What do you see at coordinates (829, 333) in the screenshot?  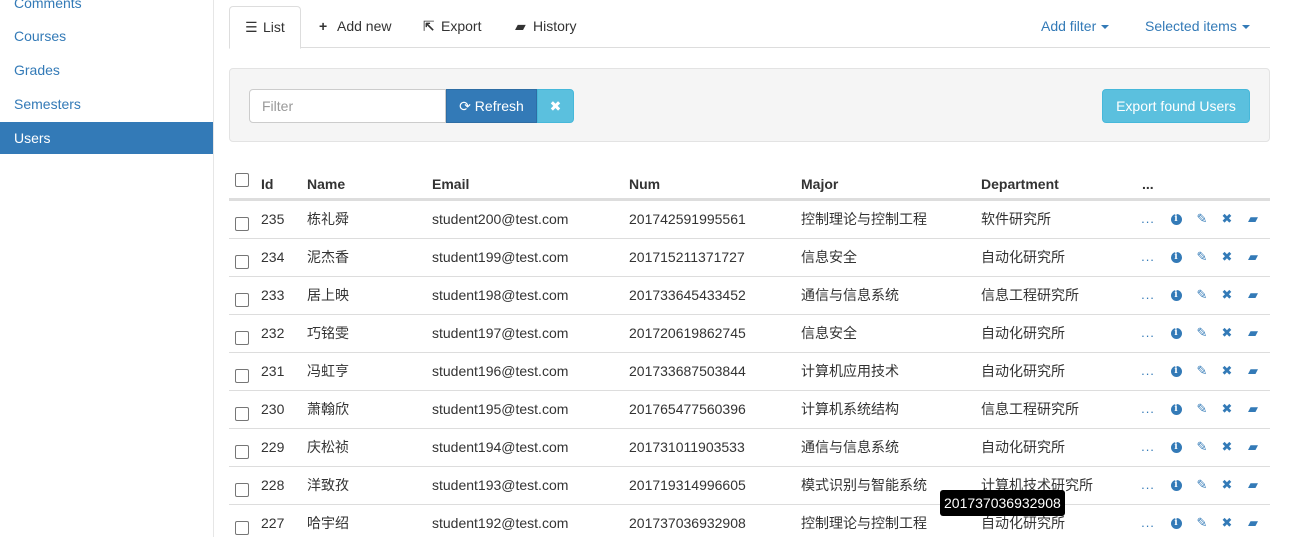 I see `cell-major: 信息安全` at bounding box center [829, 333].